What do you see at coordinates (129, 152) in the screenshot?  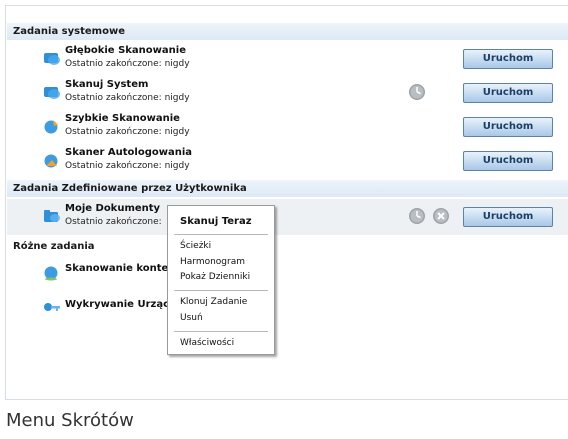 I see `task-name: Skaner Autologowania` at bounding box center [129, 152].